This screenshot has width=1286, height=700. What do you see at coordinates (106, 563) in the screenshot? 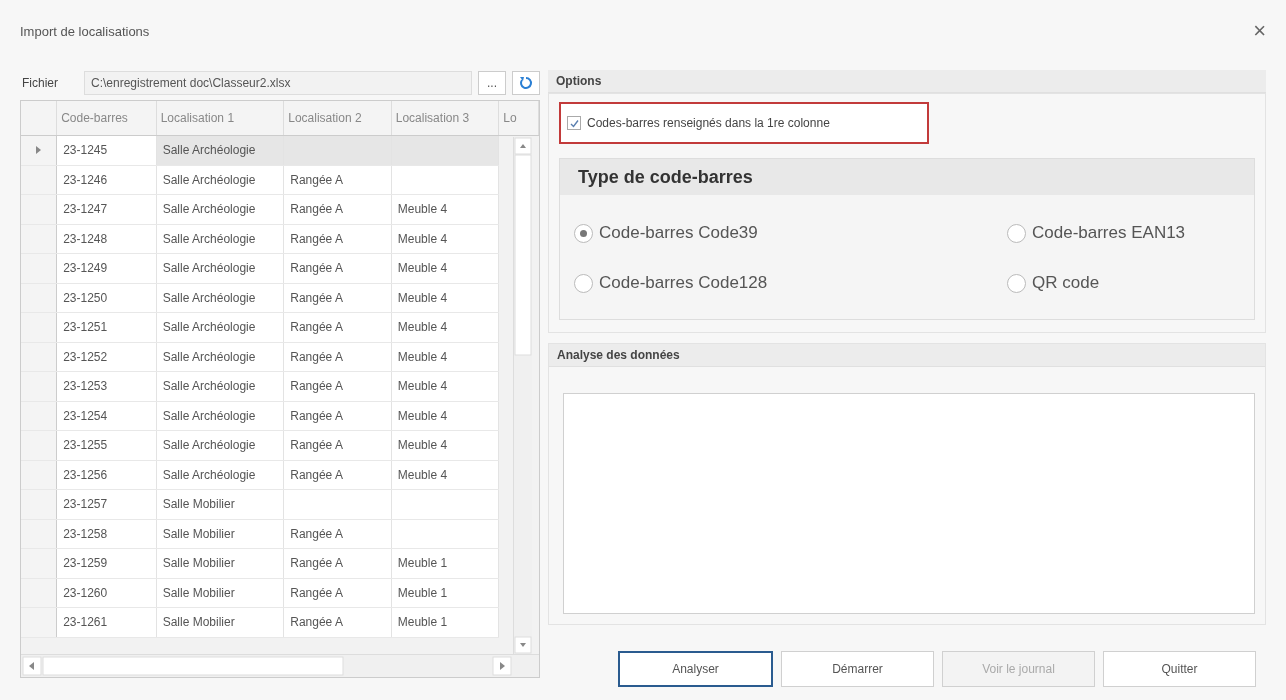
I see `table-cell: 23-1259` at bounding box center [106, 563].